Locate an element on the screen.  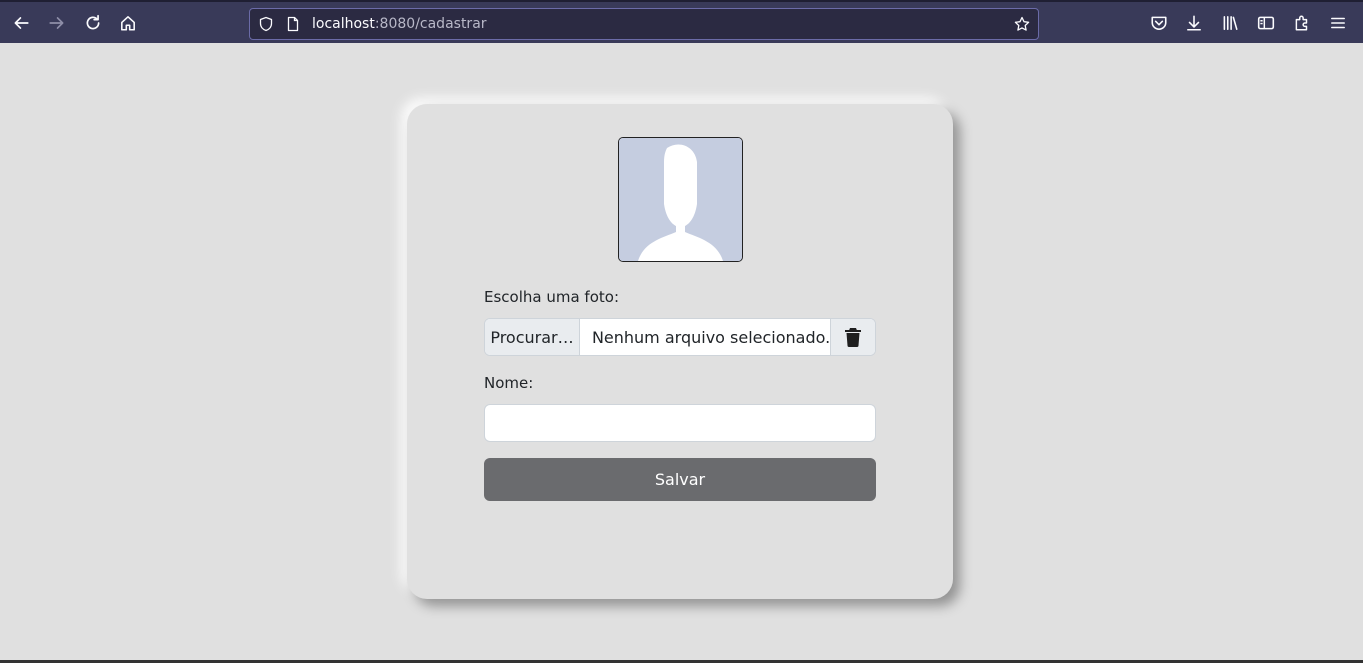
trash-icon is located at coordinates (853, 337).